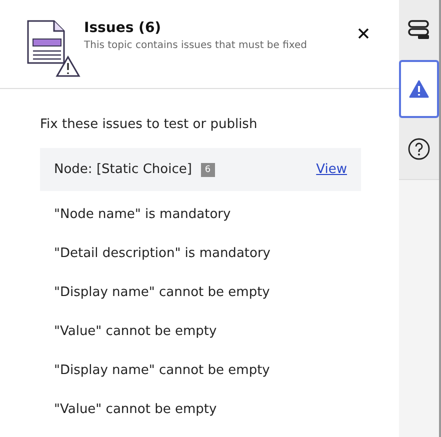 Image resolution: width=441 pixels, height=437 pixels. I want to click on issue-text: "Detail description" is mandatory, so click(162, 254).